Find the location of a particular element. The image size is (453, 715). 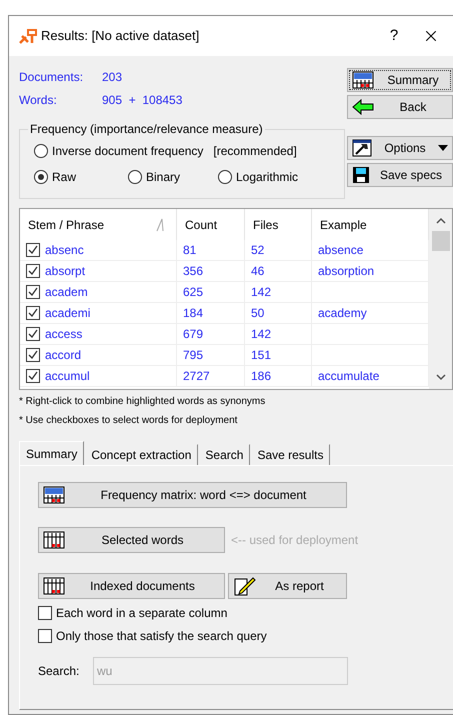

pencil-note-icon is located at coordinates (245, 586).